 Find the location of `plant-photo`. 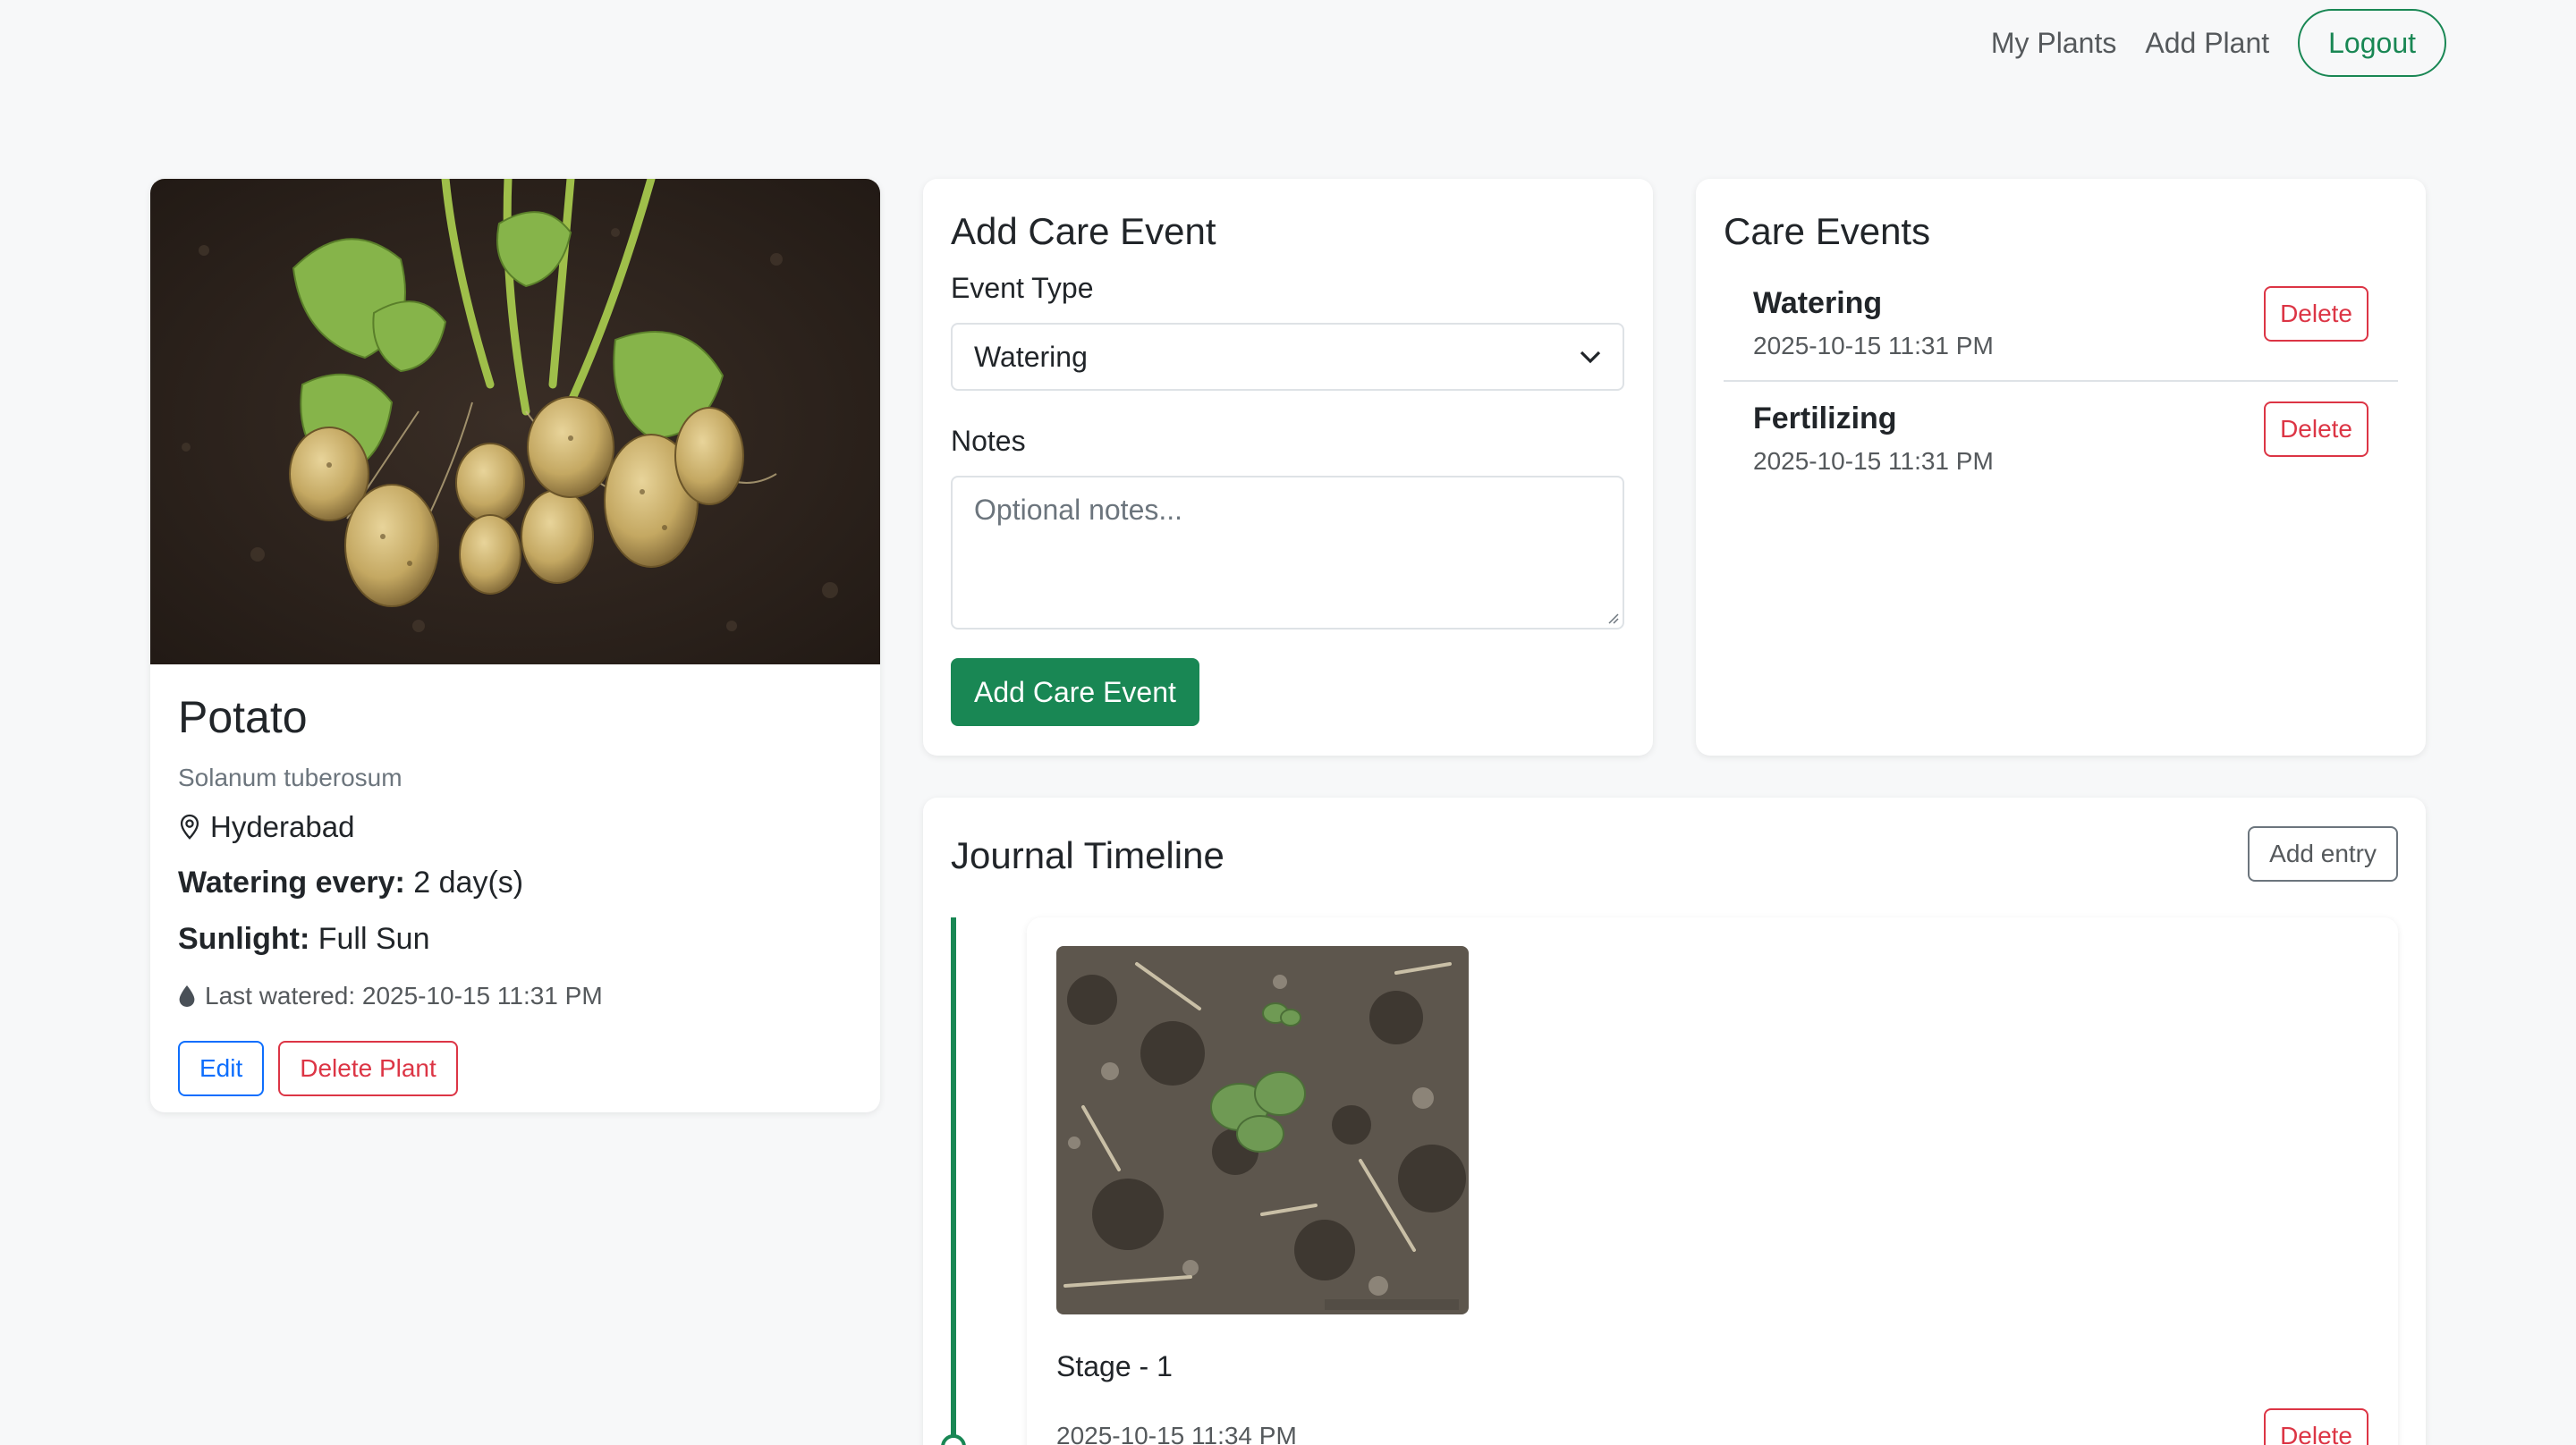

plant-photo is located at coordinates (515, 421).